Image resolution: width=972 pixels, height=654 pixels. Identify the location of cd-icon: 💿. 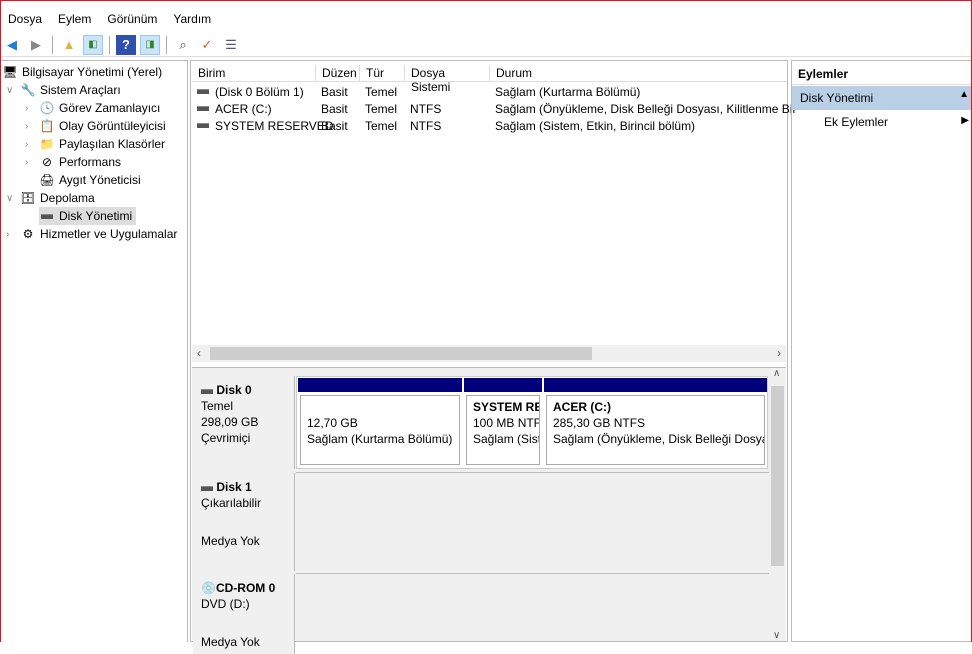
(208, 588).